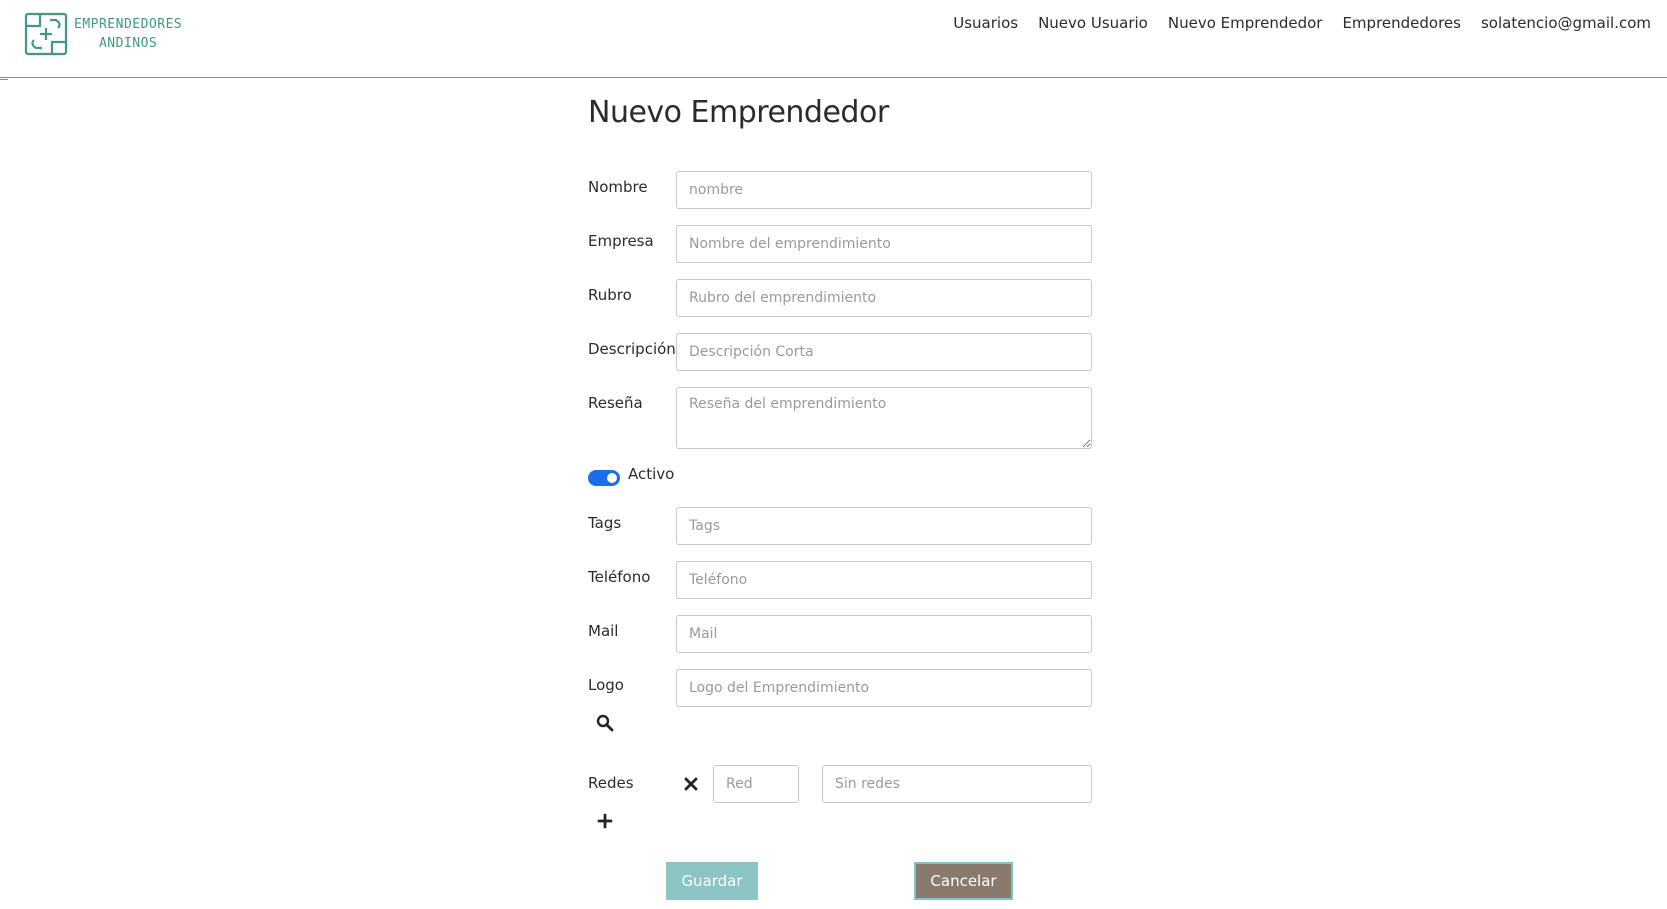 The width and height of the screenshot is (1667, 909). What do you see at coordinates (611, 783) in the screenshot?
I see `redes-label: Redes` at bounding box center [611, 783].